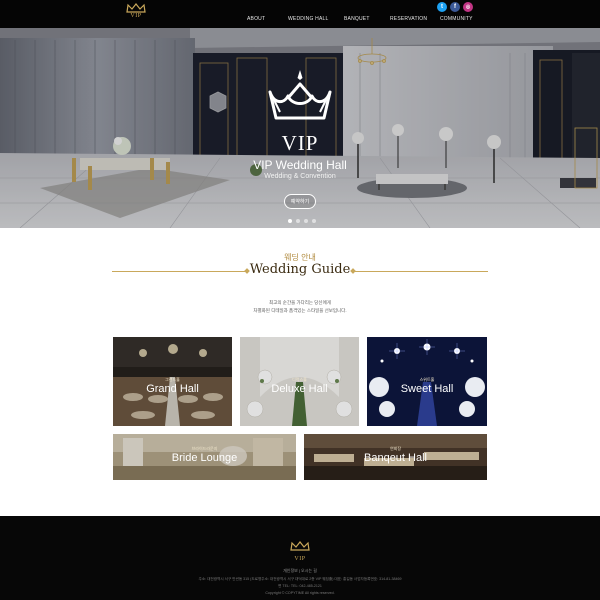  I want to click on hall-card-deluxe: 디럭스홀 Deluxe Hall, so click(299, 381).